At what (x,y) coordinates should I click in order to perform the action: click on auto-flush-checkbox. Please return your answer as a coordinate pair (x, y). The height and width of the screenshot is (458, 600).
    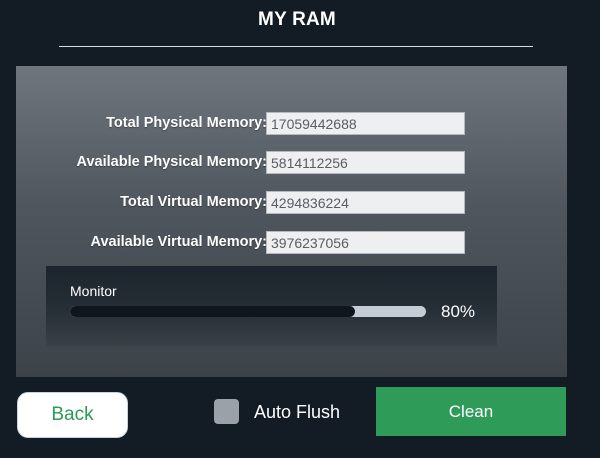
    Looking at the image, I should click on (226, 411).